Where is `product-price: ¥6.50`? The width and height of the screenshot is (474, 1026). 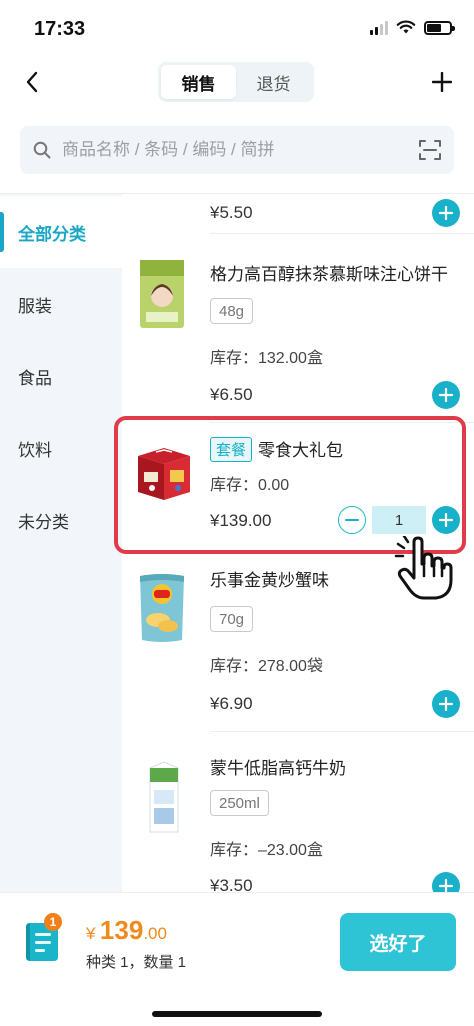
product-price: ¥6.50 is located at coordinates (231, 394).